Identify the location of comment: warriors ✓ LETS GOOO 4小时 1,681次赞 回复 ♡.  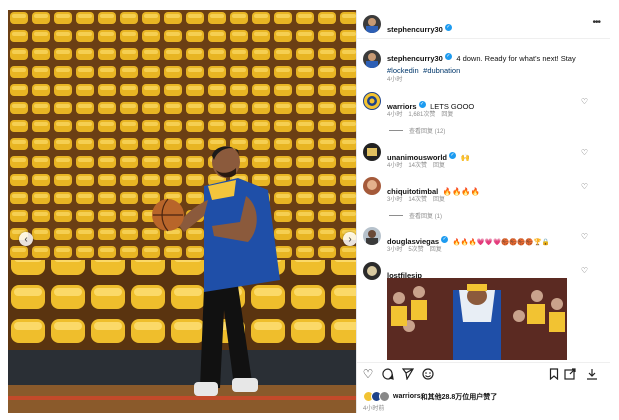
(480, 107).